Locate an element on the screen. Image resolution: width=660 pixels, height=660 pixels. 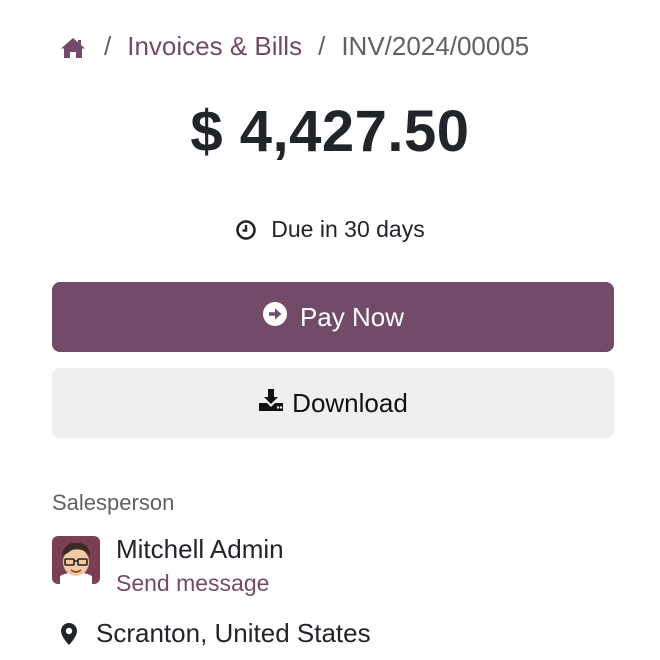
home-icon is located at coordinates (73, 46).